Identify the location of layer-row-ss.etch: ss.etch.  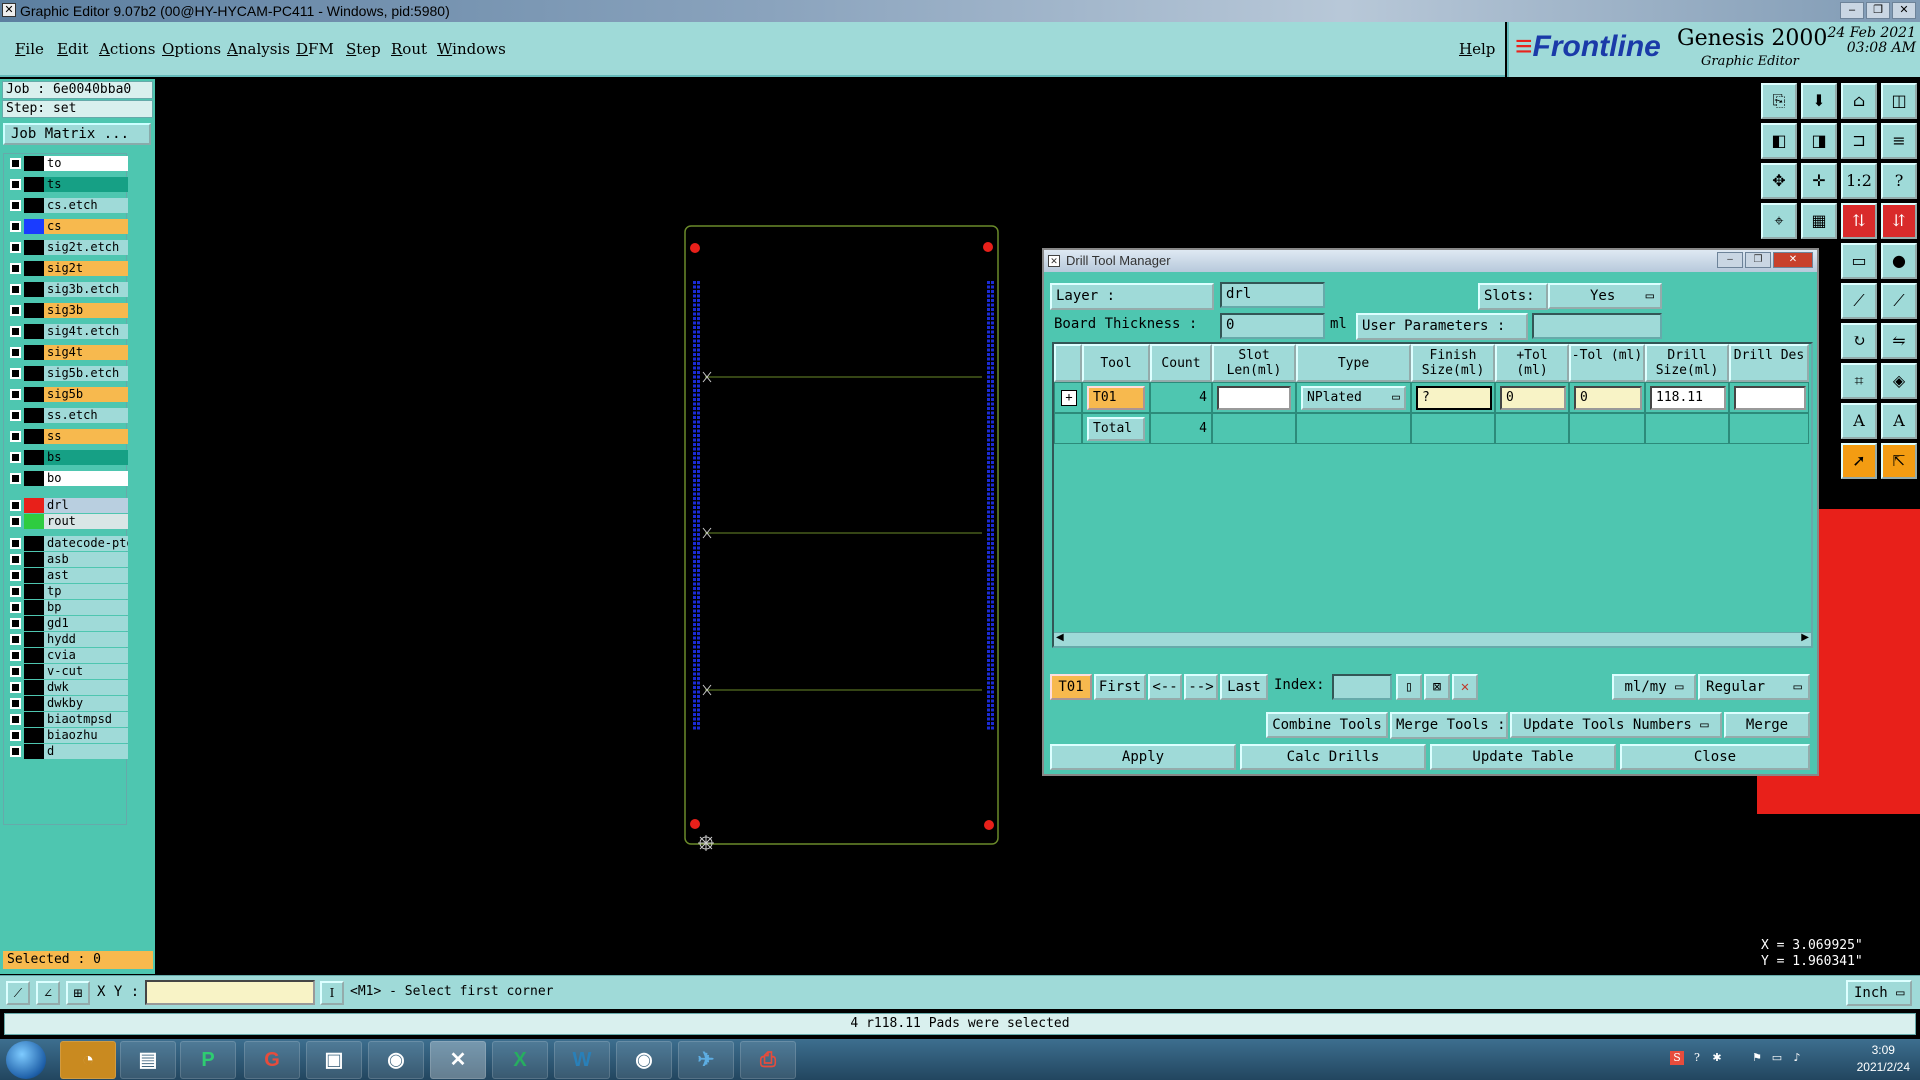
(68, 415).